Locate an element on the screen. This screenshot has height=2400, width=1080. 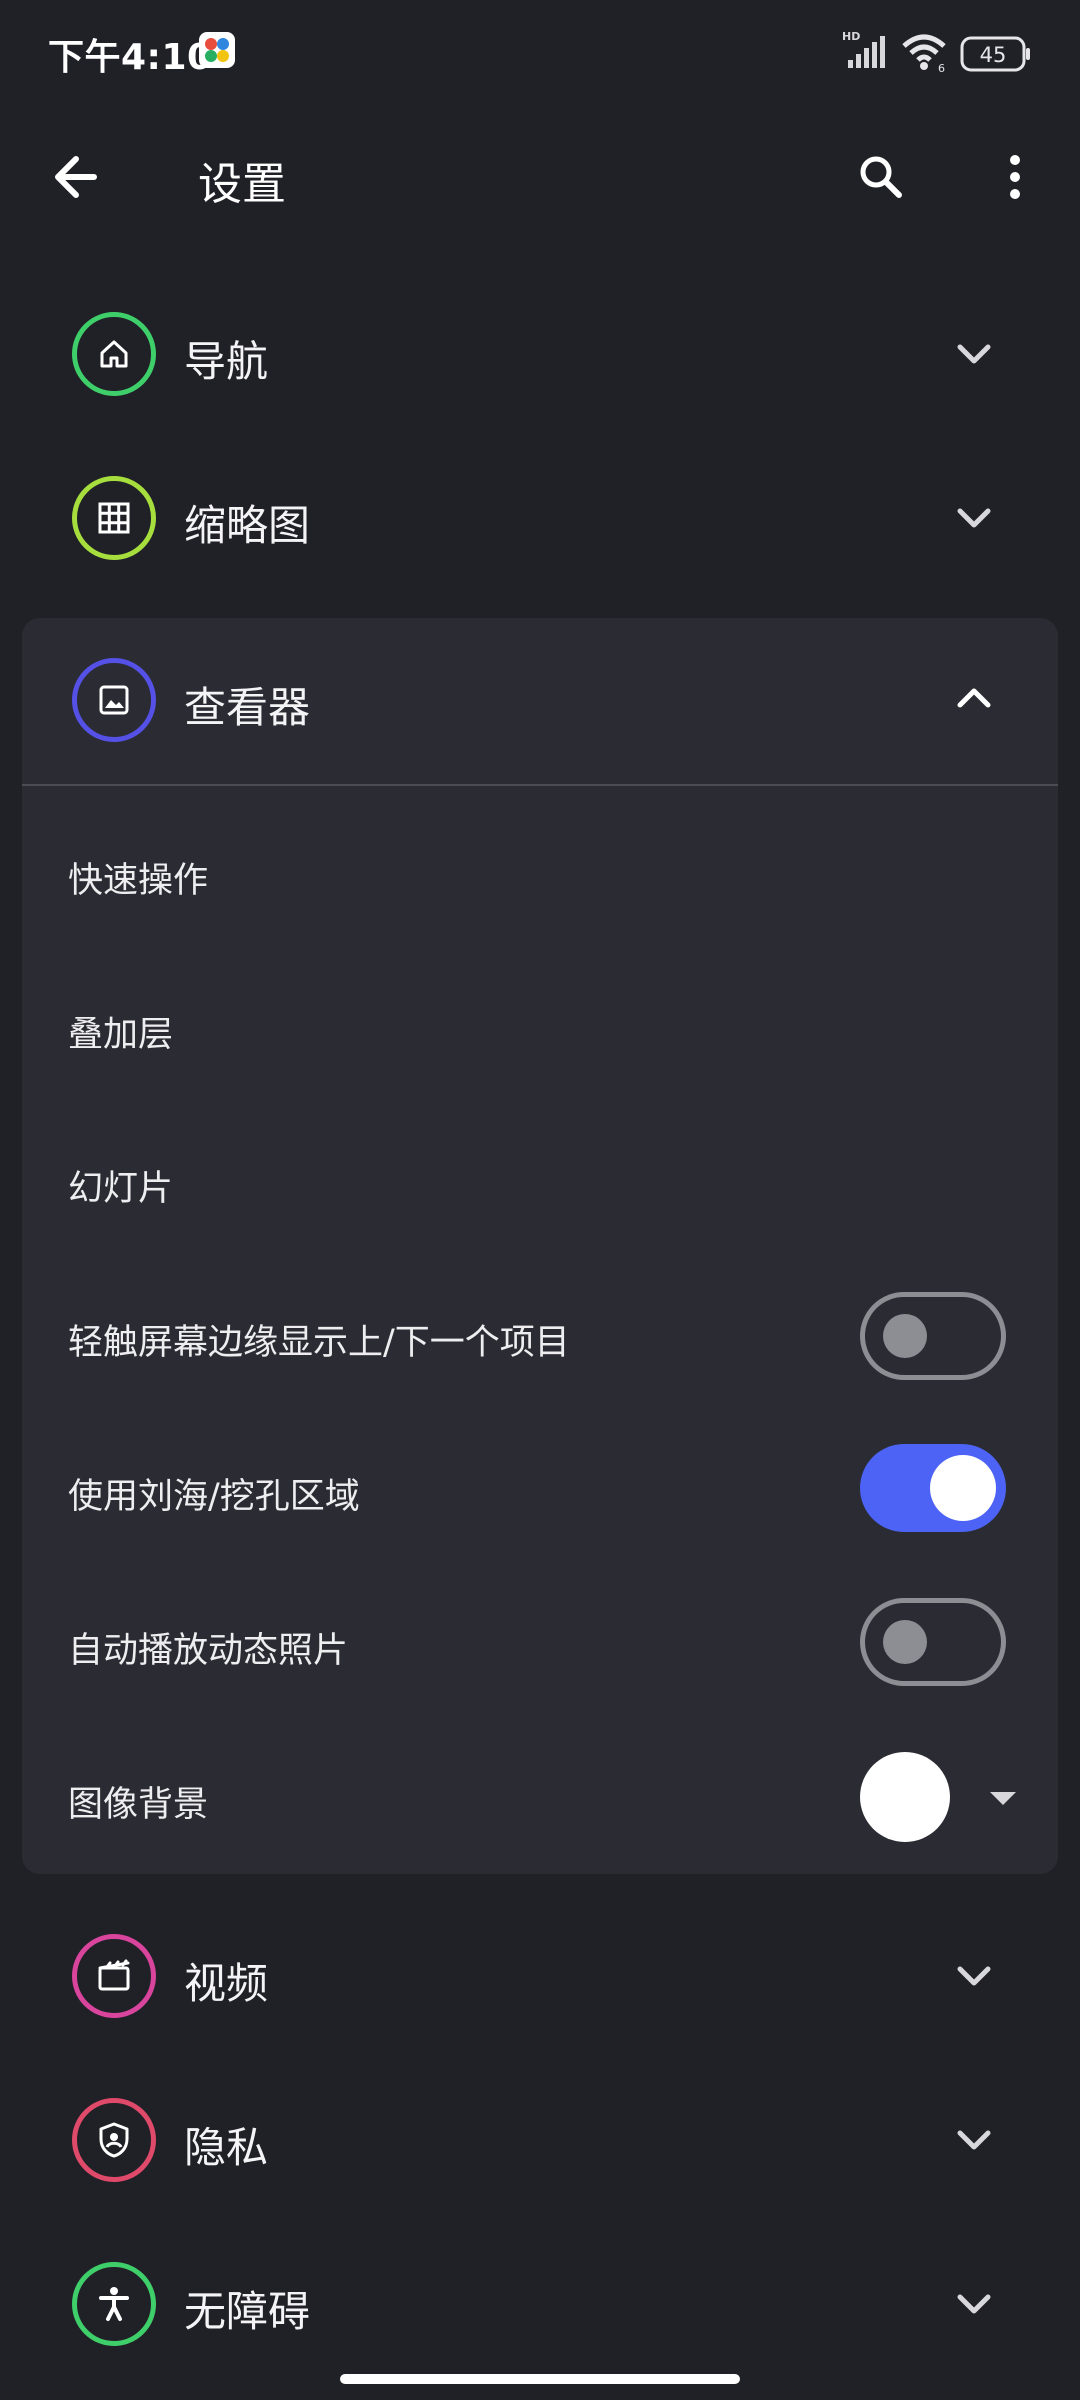
setting-image-background-label: 图像背景 is located at coordinates (138, 1805).